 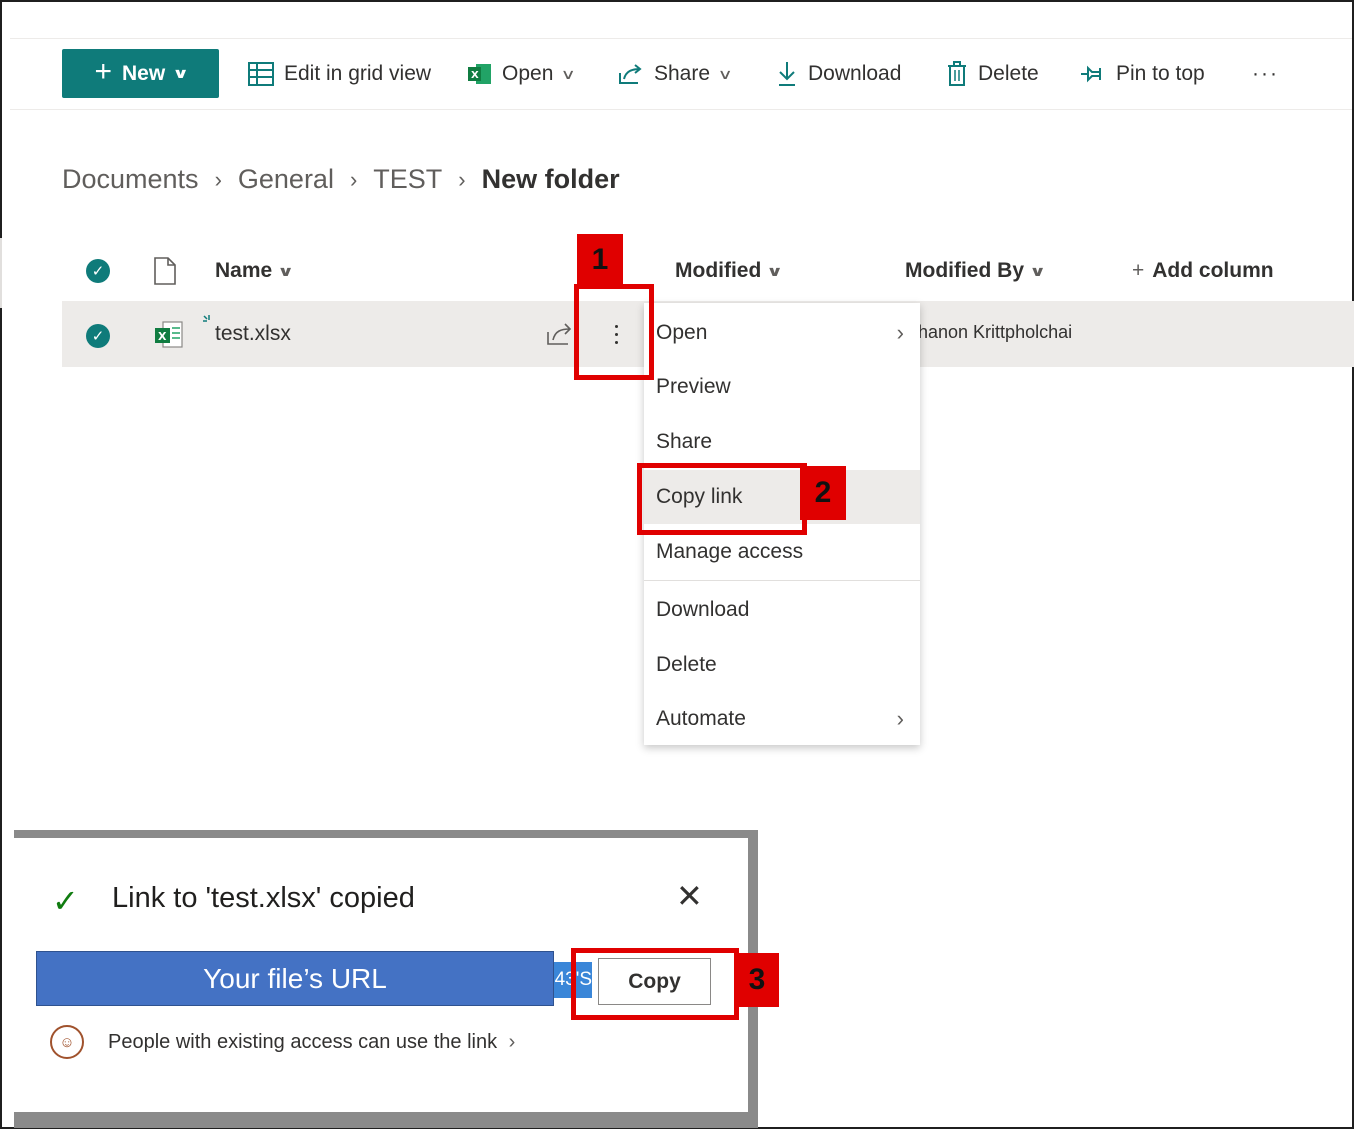 What do you see at coordinates (550, 179) in the screenshot?
I see `breadcrumb-current-folder: New folder` at bounding box center [550, 179].